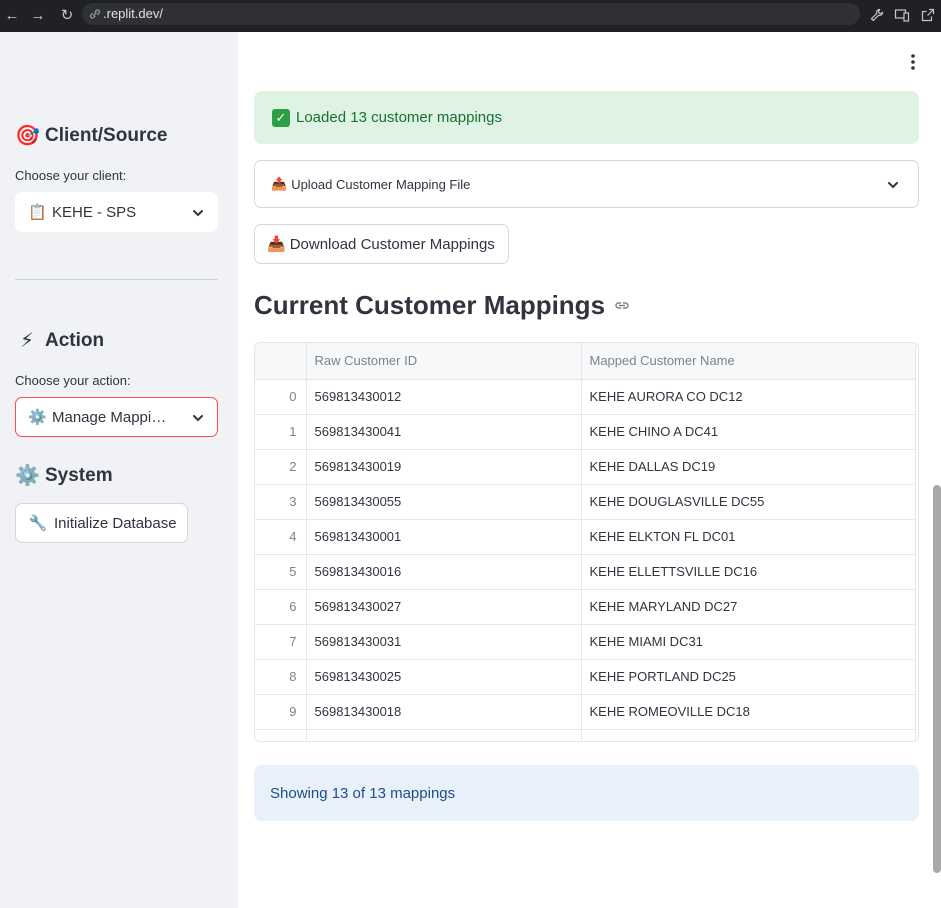 Image resolution: width=941 pixels, height=908 pixels. Describe the element at coordinates (281, 117) in the screenshot. I see `check-icon: ✓` at that location.